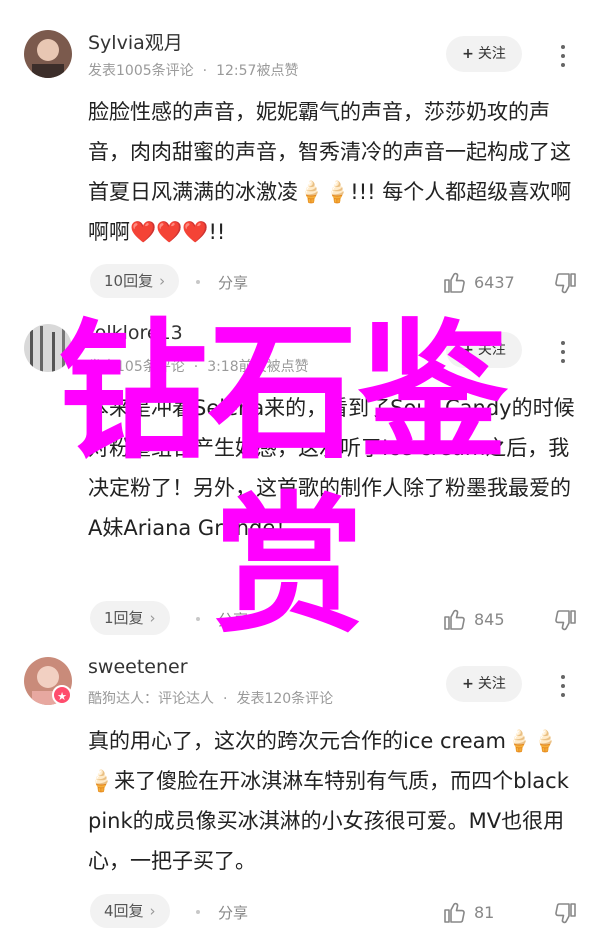  I want to click on user-title: 酷狗达人：评论达人, so click(151, 699).